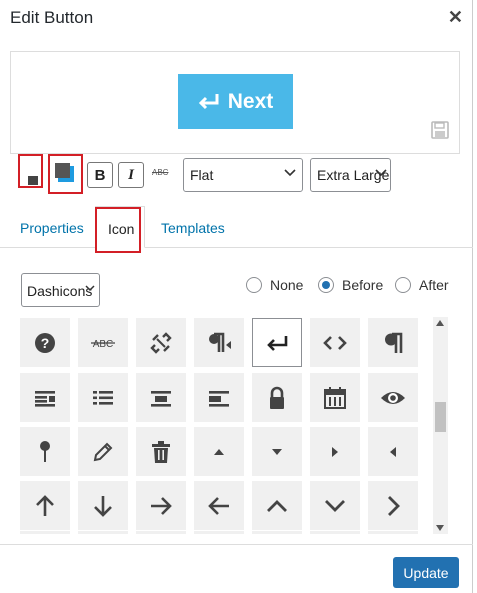 The image size is (477, 593). I want to click on button-size-select: Extra Large, so click(350, 175).